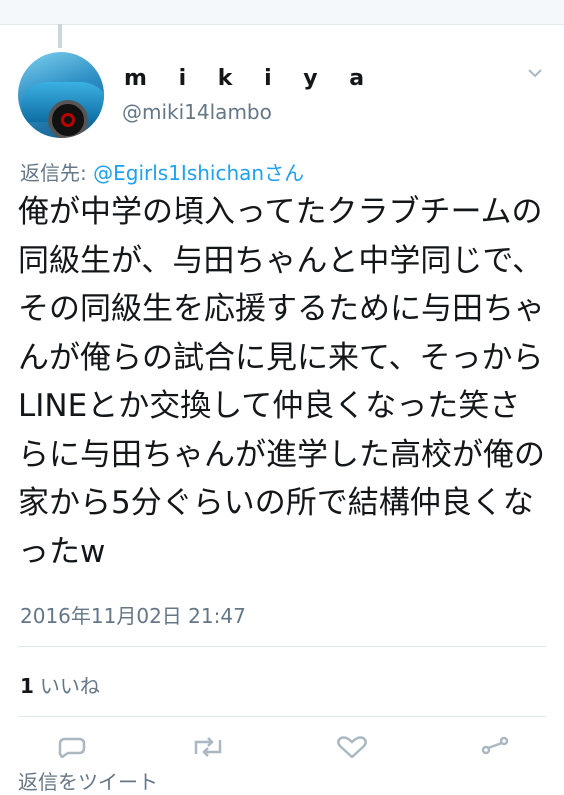 The width and height of the screenshot is (564, 795). What do you see at coordinates (68, 119) in the screenshot?
I see `avatar-car-wheel` at bounding box center [68, 119].